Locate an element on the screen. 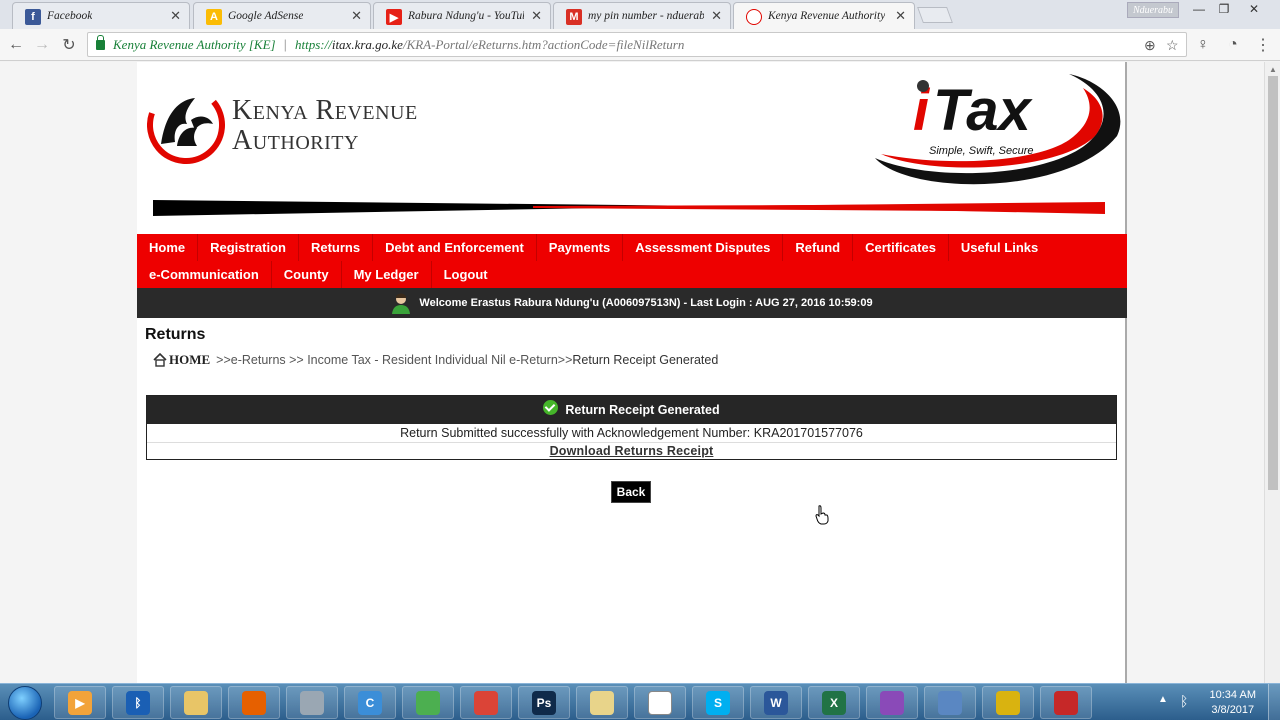 The height and width of the screenshot is (720, 1280). winrar-icon is located at coordinates (892, 702).